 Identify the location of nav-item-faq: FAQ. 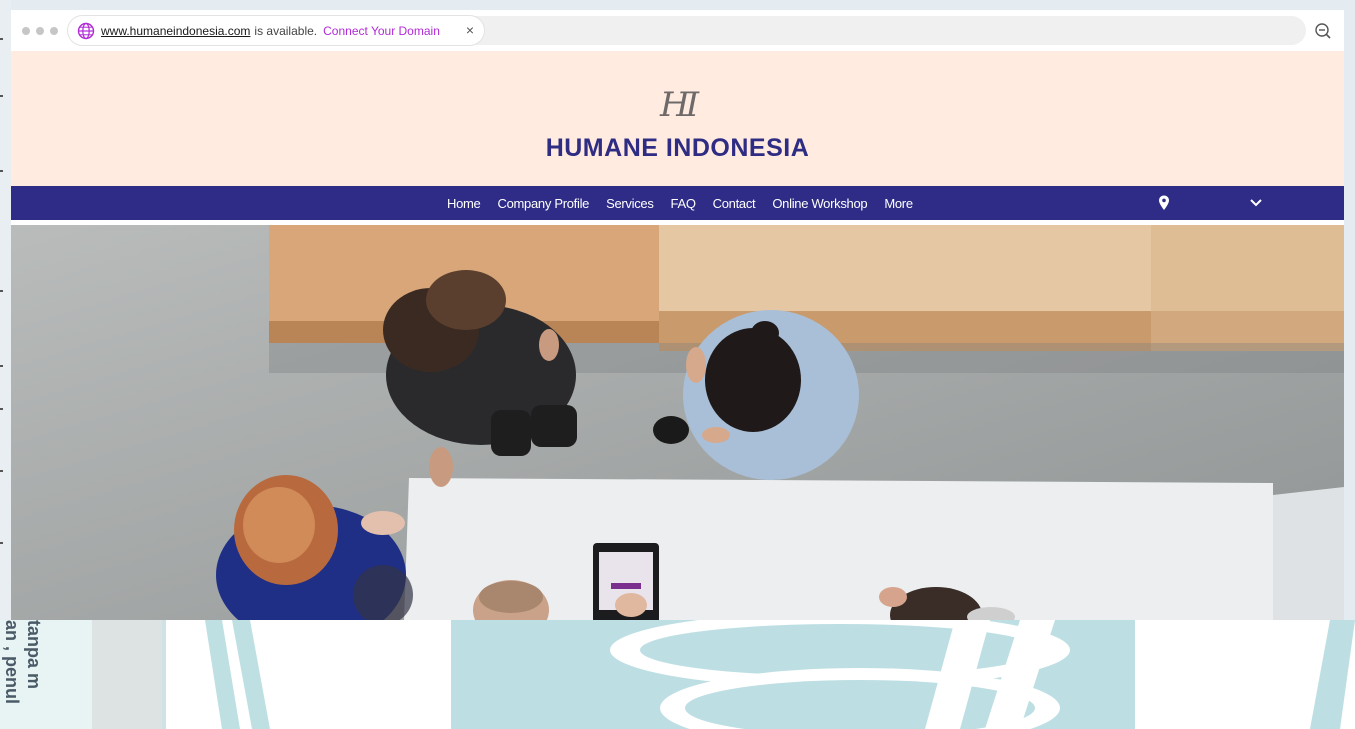
(683, 203).